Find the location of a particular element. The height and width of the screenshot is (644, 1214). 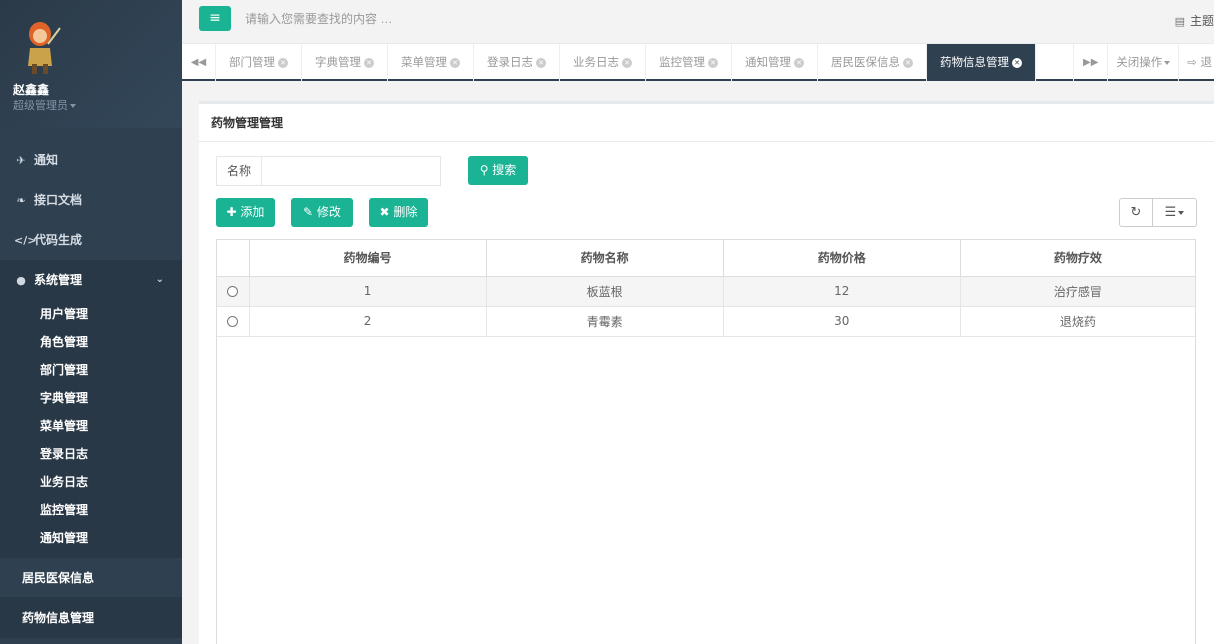

close-operations-dropdown: 关闭操作 is located at coordinates (1142, 62).